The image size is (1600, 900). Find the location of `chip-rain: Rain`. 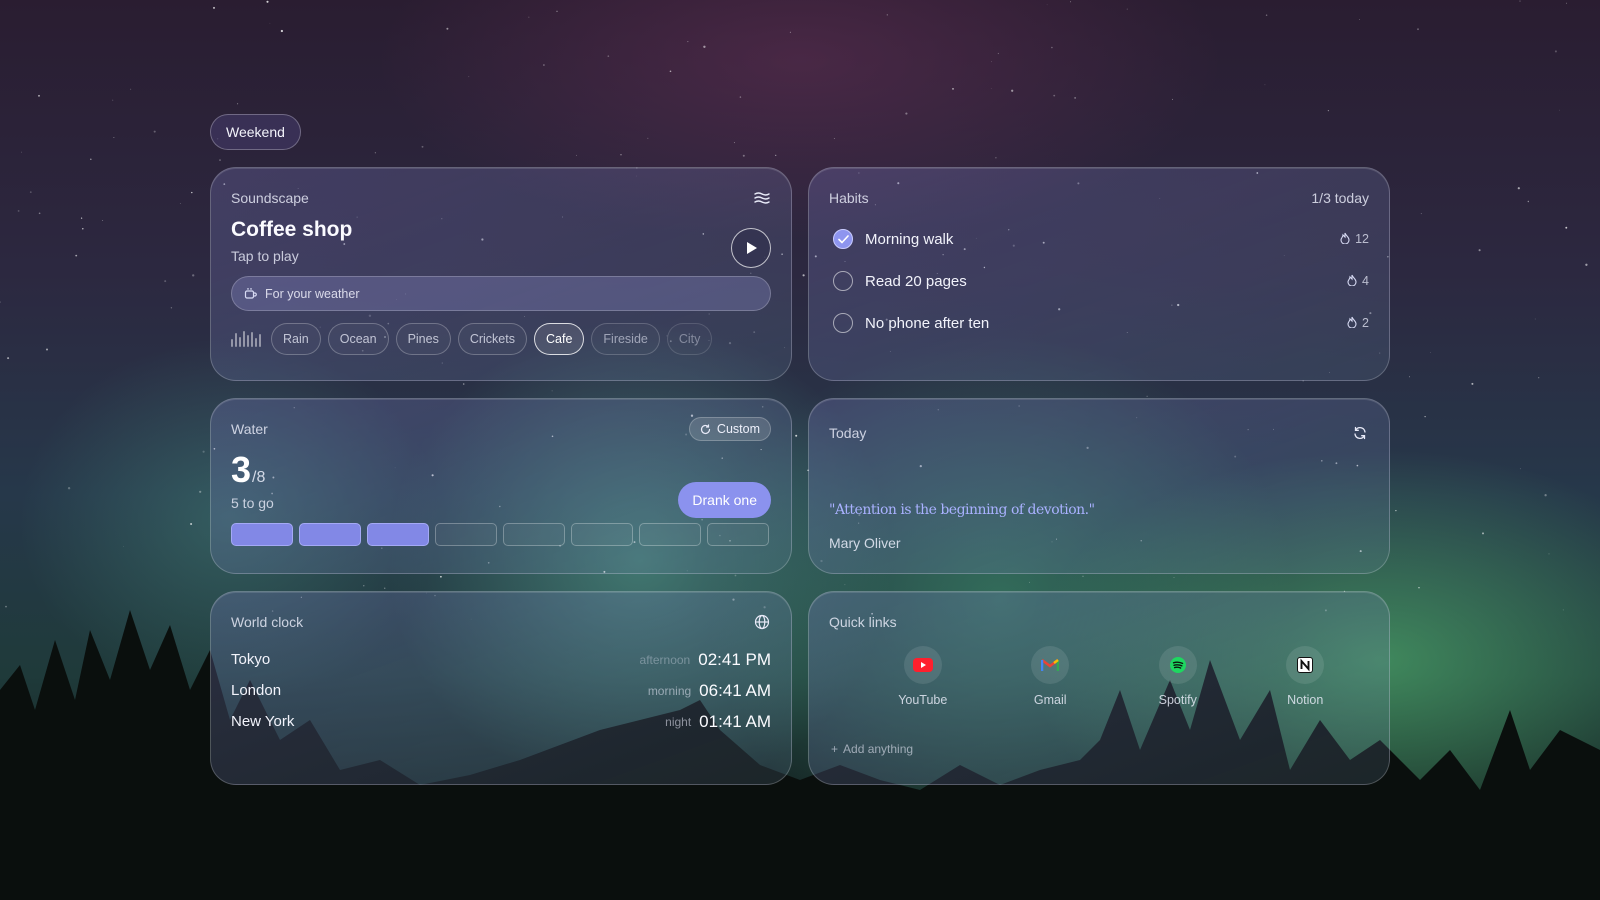

chip-rain: Rain is located at coordinates (296, 339).